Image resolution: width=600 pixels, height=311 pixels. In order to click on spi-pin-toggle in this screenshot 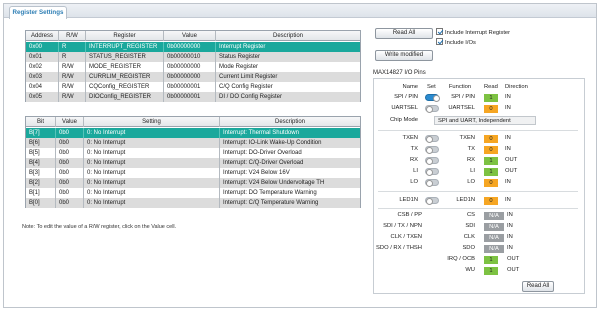, I will do `click(432, 98)`.